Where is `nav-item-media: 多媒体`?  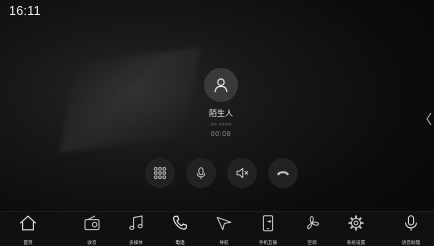 nav-item-media: 多媒体 is located at coordinates (136, 229).